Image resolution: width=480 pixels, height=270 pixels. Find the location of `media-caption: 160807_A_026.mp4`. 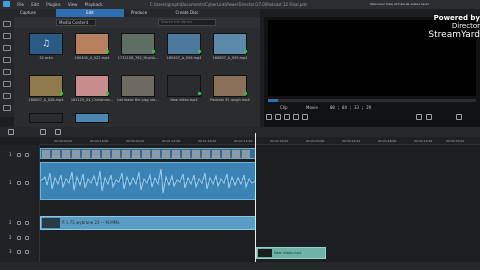

media-caption: 160807_A_026.mp4 is located at coordinates (46, 100).